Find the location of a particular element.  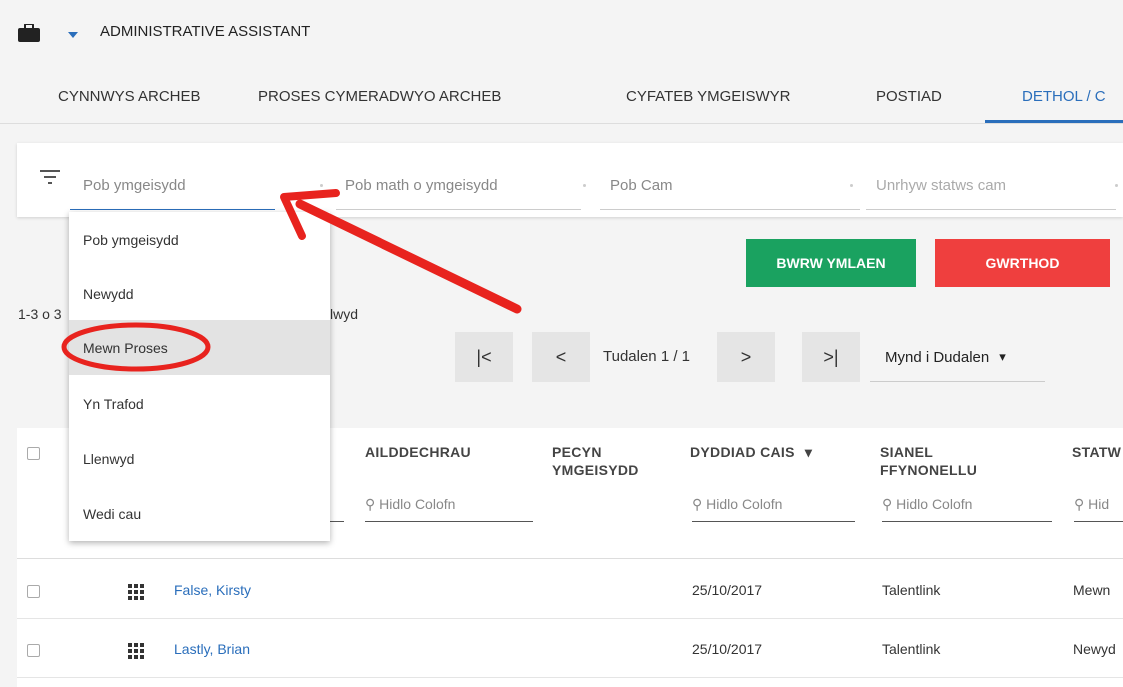

applicant-type-filter-underline is located at coordinates (458, 209).